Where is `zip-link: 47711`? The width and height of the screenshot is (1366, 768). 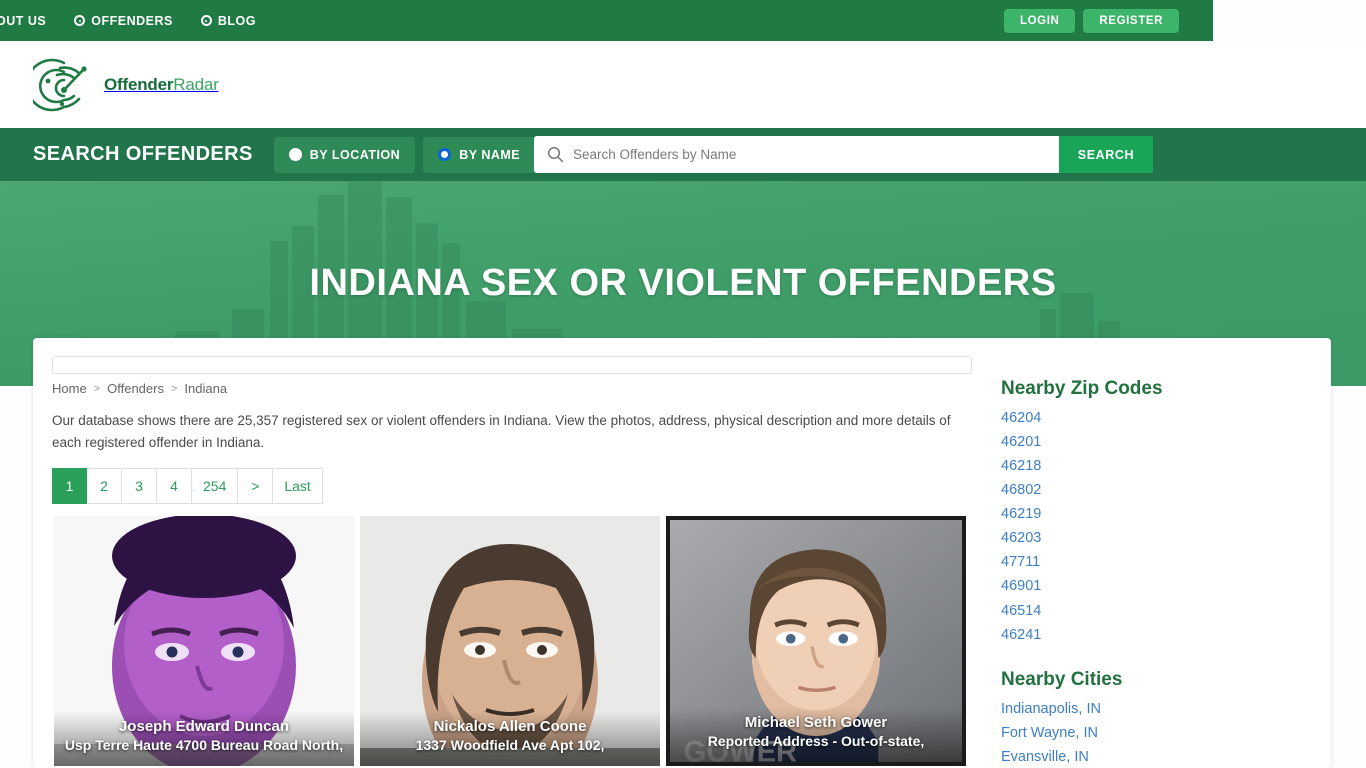 zip-link: 47711 is located at coordinates (1151, 562).